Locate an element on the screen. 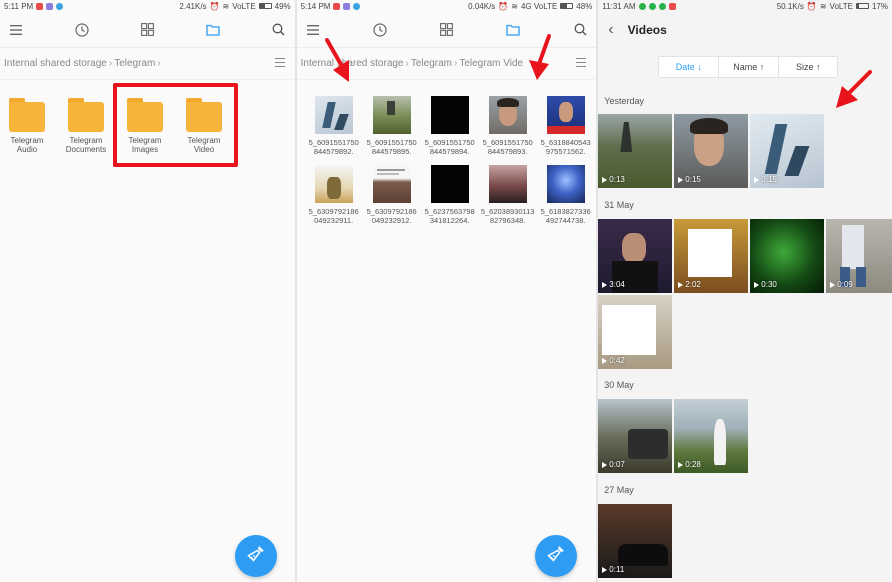 This screenshot has width=892, height=582. image-file: 5_6203893011382796348. is located at coordinates (508, 195).